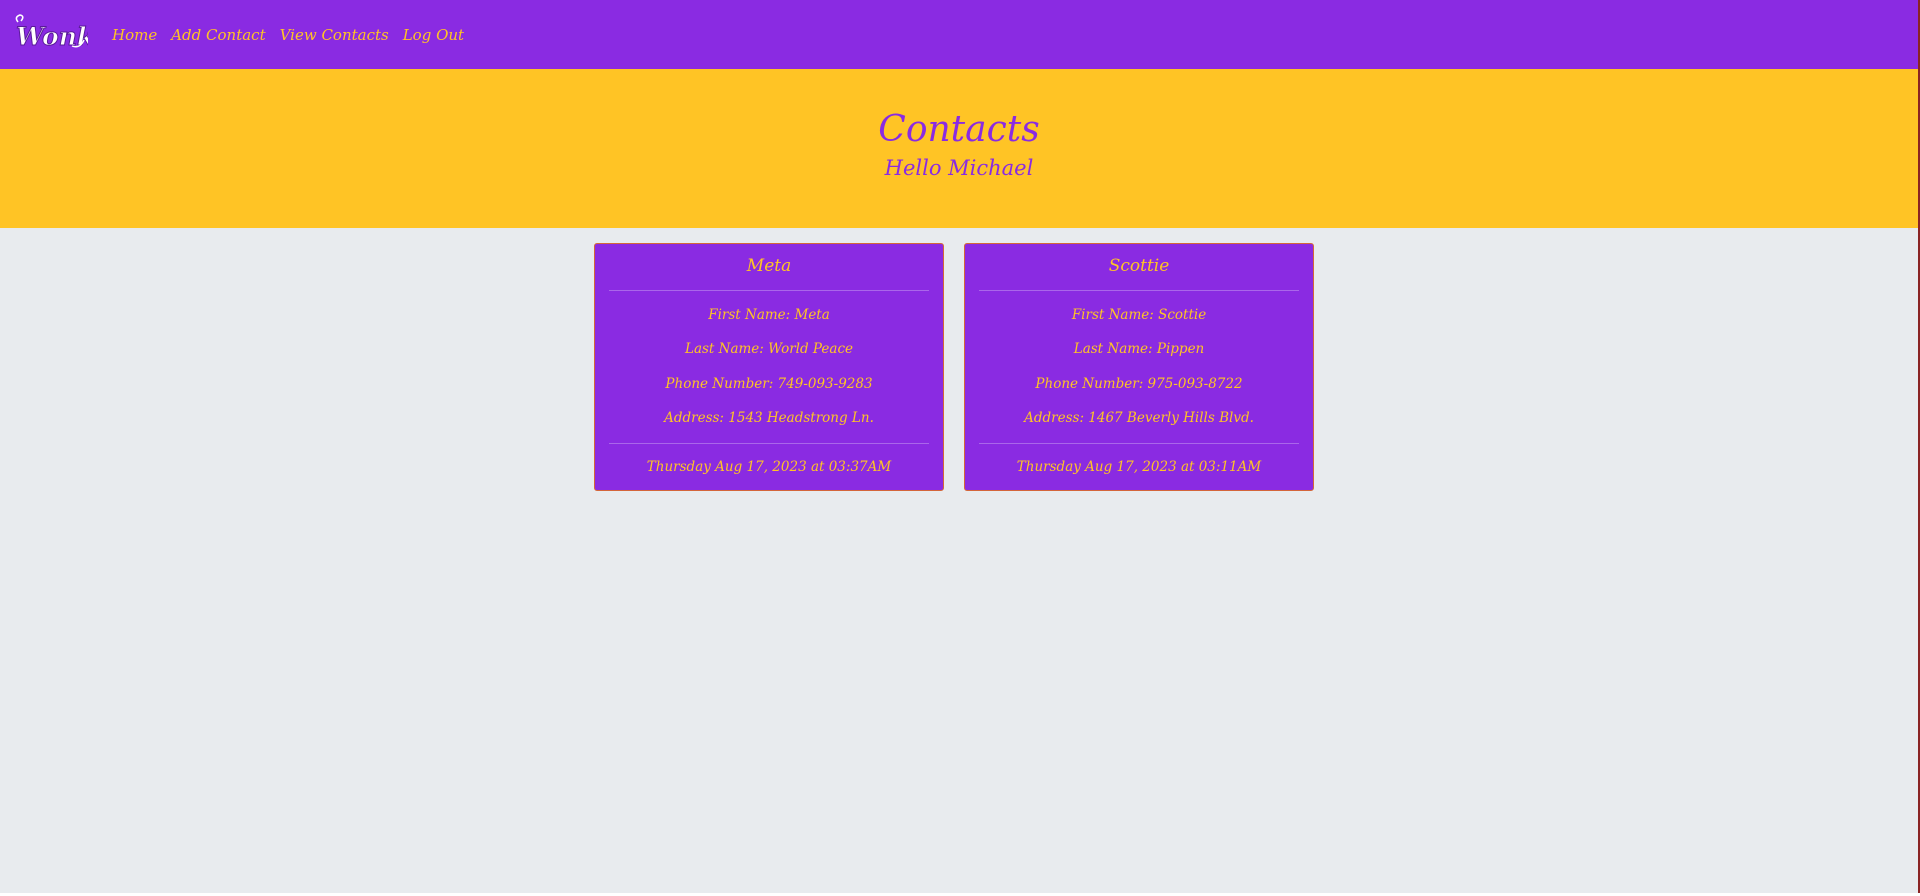 The image size is (1920, 896). I want to click on contact-last-name: Last Name: World Peace, so click(768, 349).